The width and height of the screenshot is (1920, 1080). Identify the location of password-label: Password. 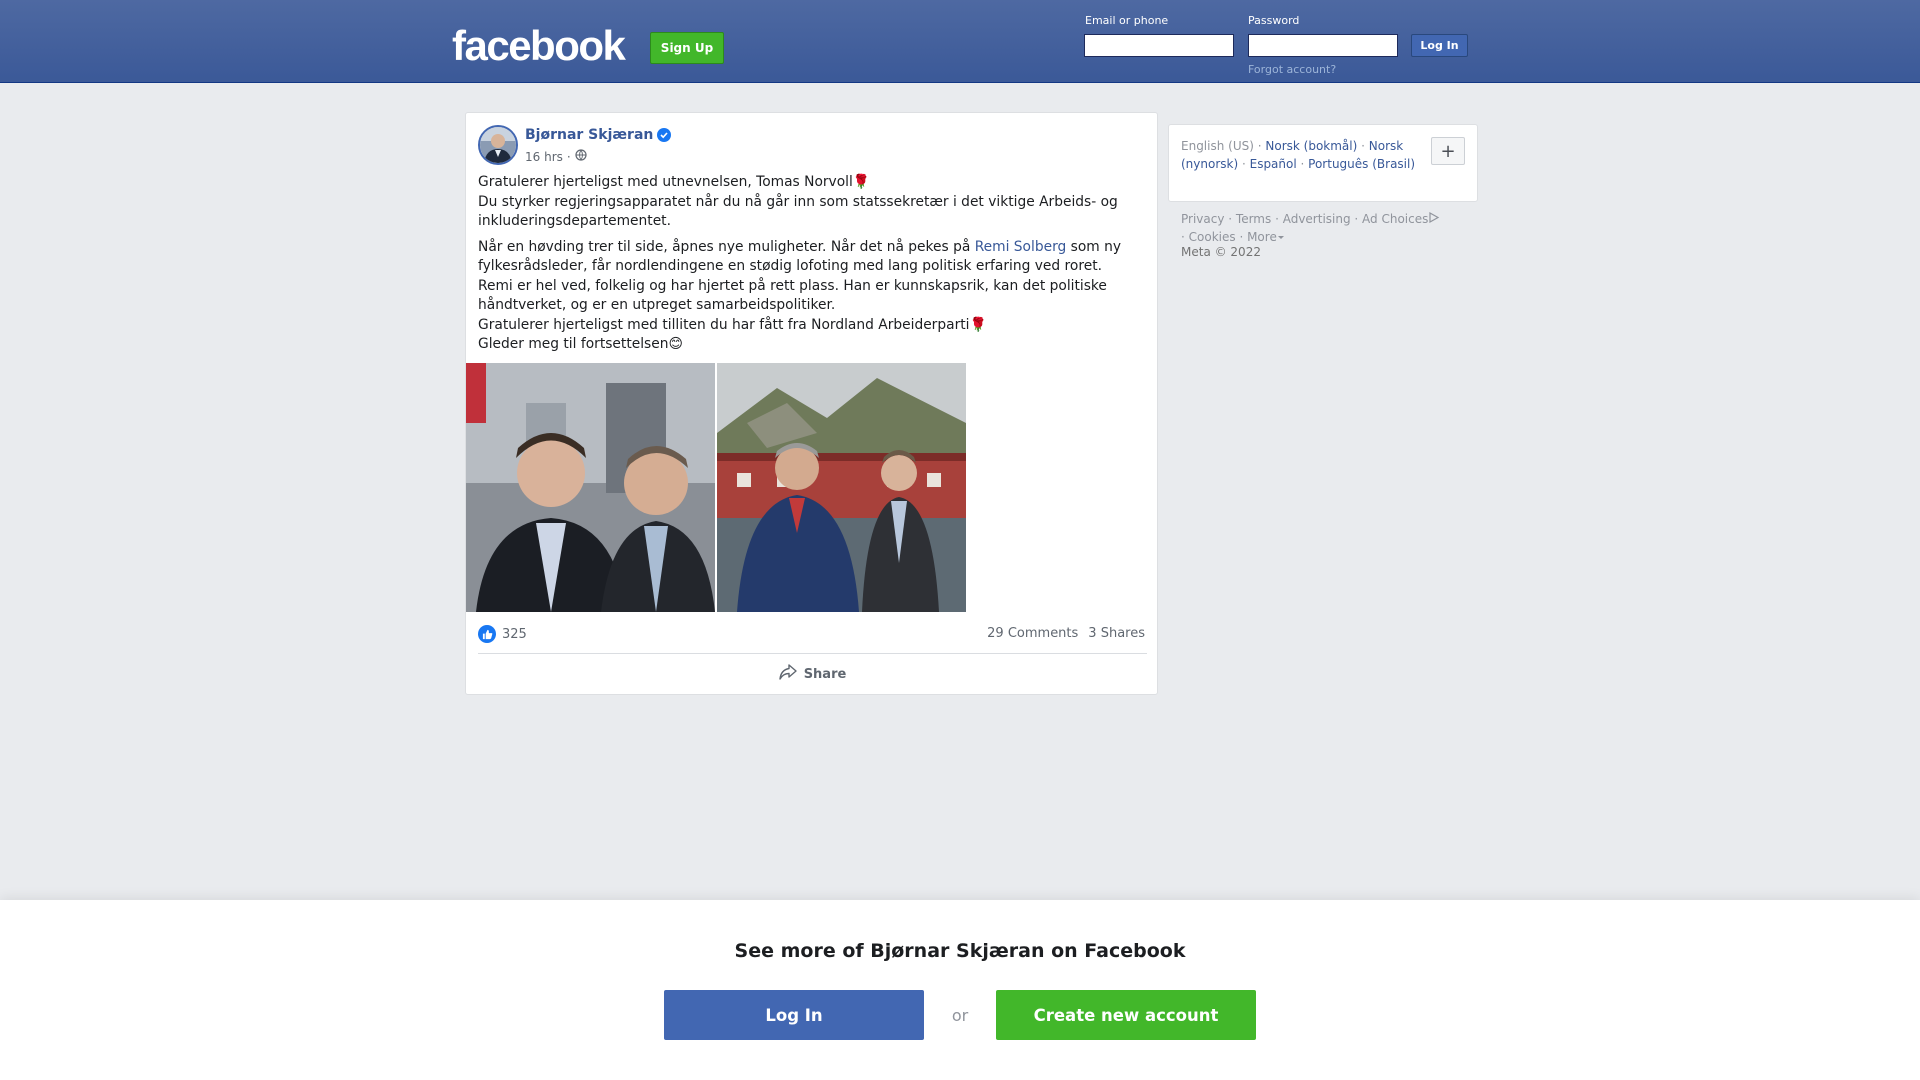
(1274, 20).